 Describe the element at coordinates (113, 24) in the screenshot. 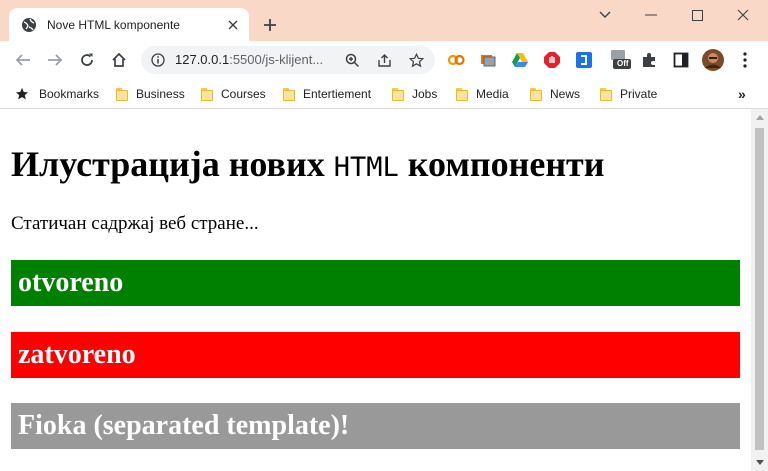

I see `tab-title: Nove HTML komponente` at that location.